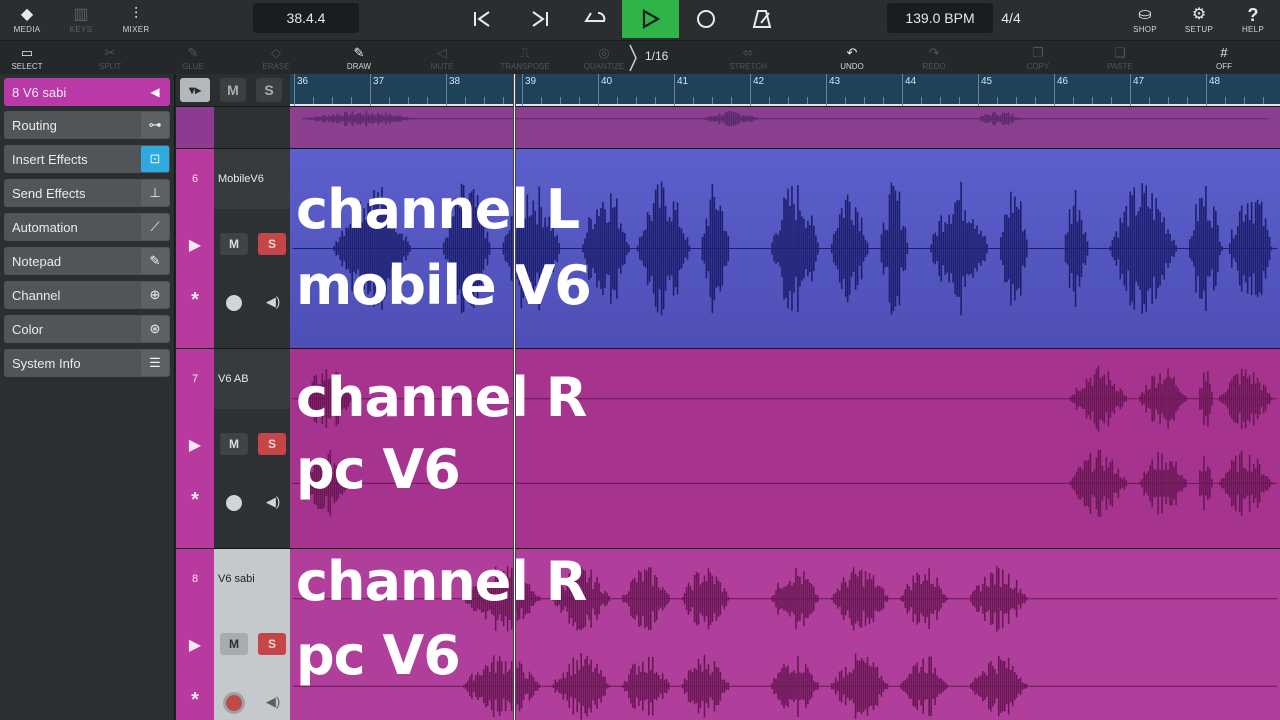  Describe the element at coordinates (934, 58) in the screenshot. I see `redo-button: ↷ REDO` at that location.